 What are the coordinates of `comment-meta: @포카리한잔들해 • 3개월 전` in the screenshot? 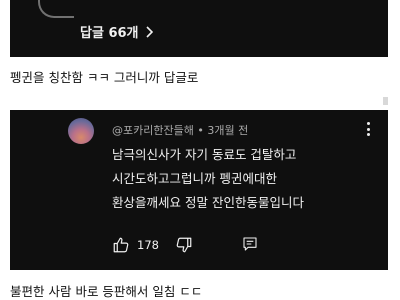 It's located at (180, 130).